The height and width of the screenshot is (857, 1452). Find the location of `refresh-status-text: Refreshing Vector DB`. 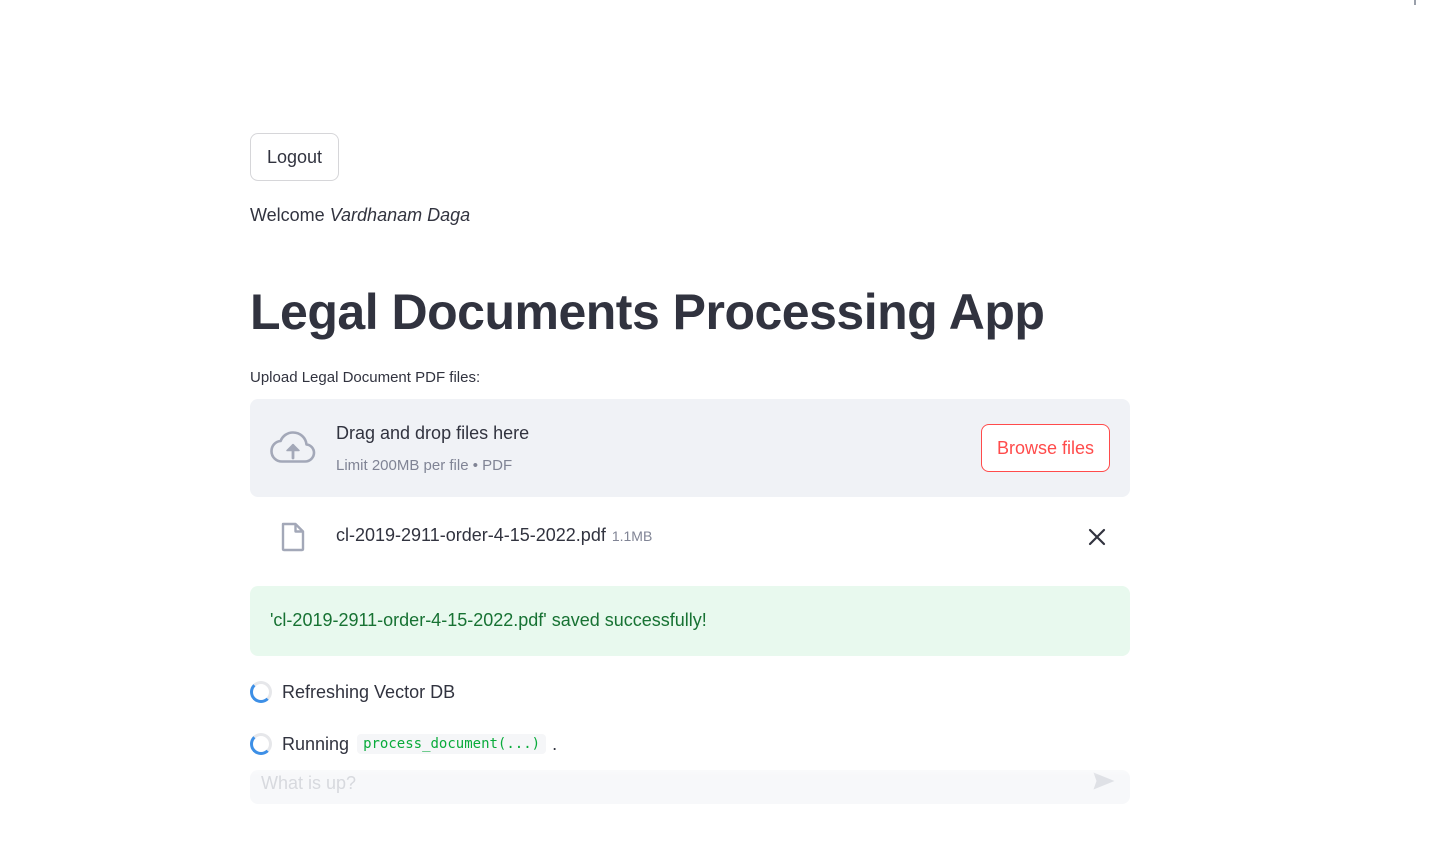

refresh-status-text: Refreshing Vector DB is located at coordinates (369, 691).